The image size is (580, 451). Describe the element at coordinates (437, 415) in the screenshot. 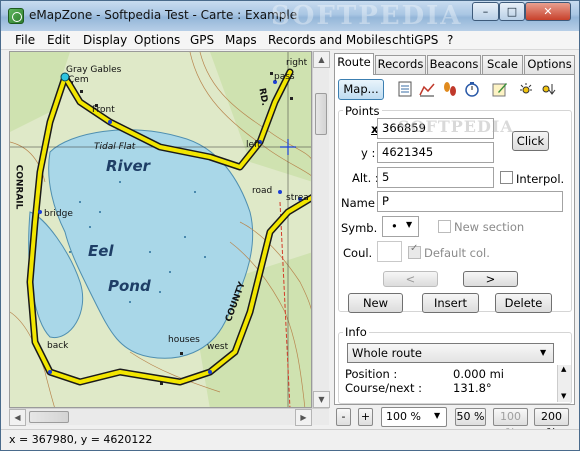

I see `zoom-chevron-down-icon: ▼` at that location.